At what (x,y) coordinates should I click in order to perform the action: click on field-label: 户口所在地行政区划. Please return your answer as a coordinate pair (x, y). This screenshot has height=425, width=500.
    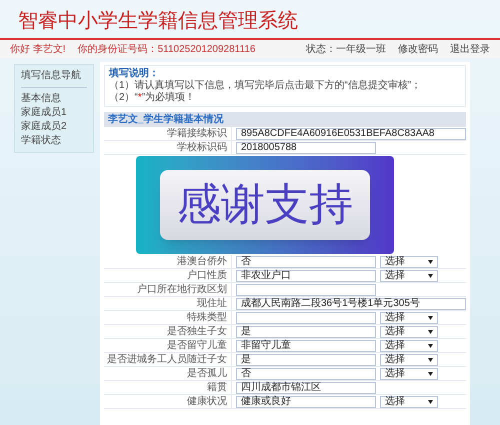
    Looking at the image, I should click on (182, 289).